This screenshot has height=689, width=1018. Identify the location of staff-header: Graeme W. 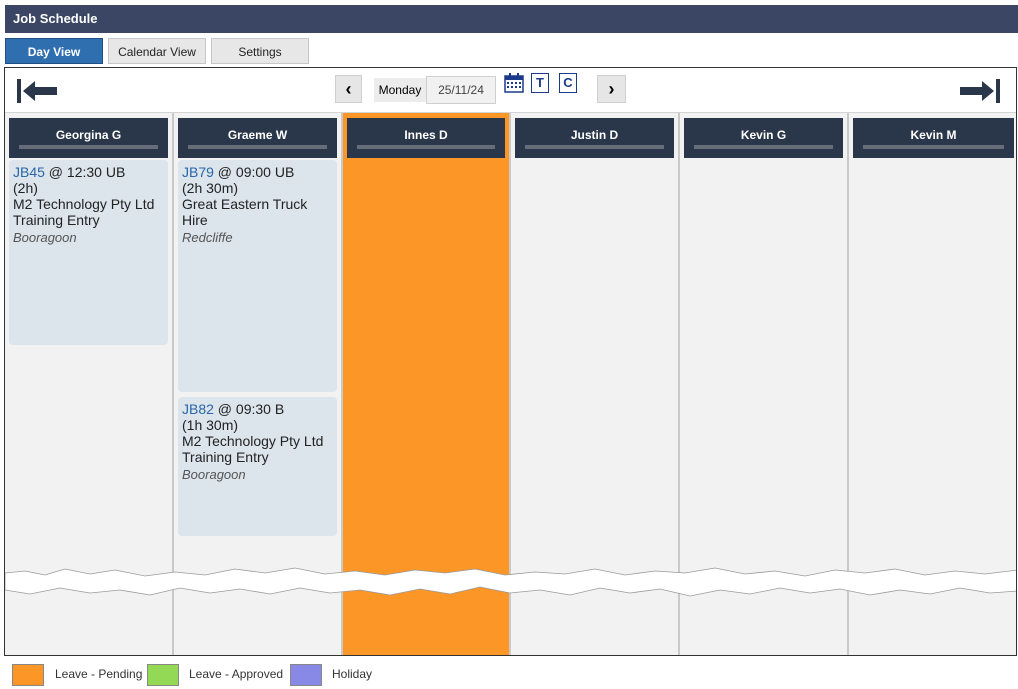
(257, 138).